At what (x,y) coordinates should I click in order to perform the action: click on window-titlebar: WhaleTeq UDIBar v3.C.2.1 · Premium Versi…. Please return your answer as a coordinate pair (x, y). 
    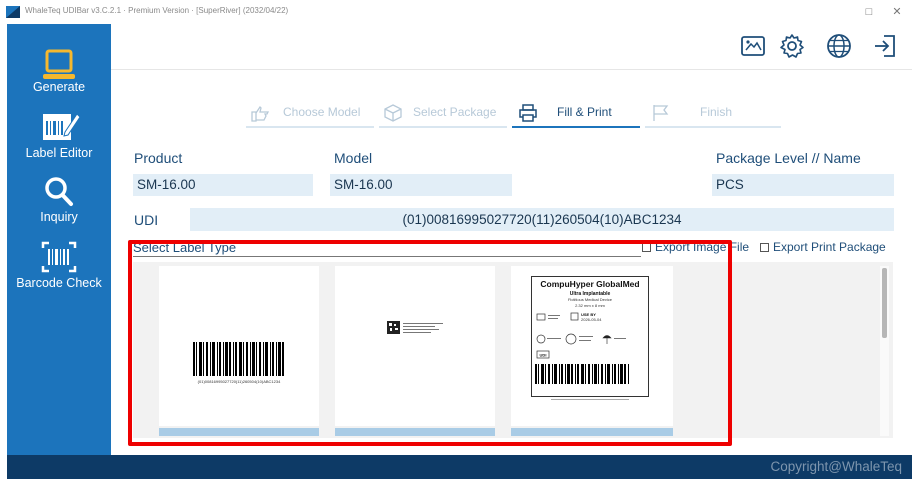
    Looking at the image, I should click on (456, 12).